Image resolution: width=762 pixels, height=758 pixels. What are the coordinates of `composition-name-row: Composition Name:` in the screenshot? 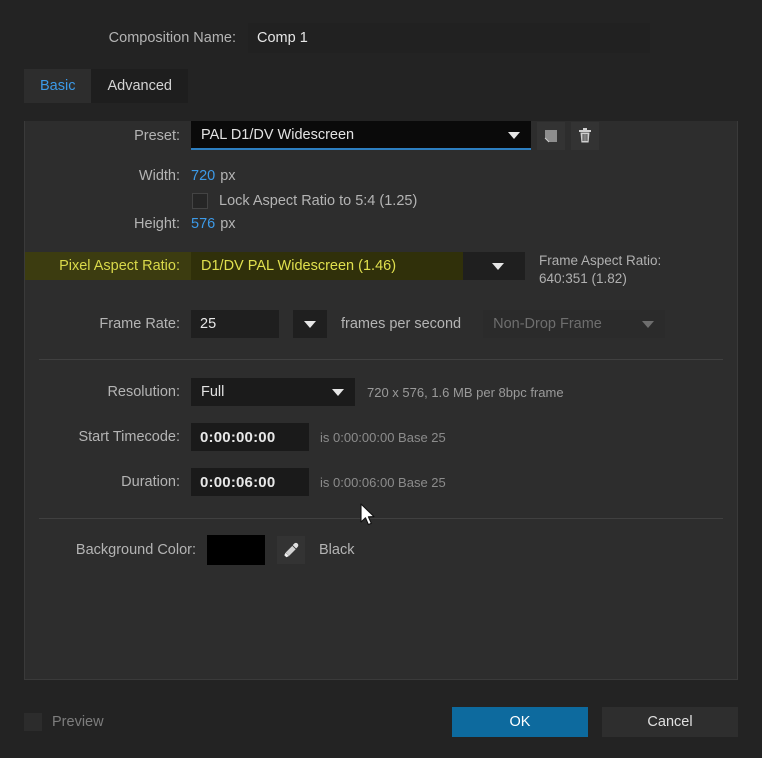 It's located at (381, 38).